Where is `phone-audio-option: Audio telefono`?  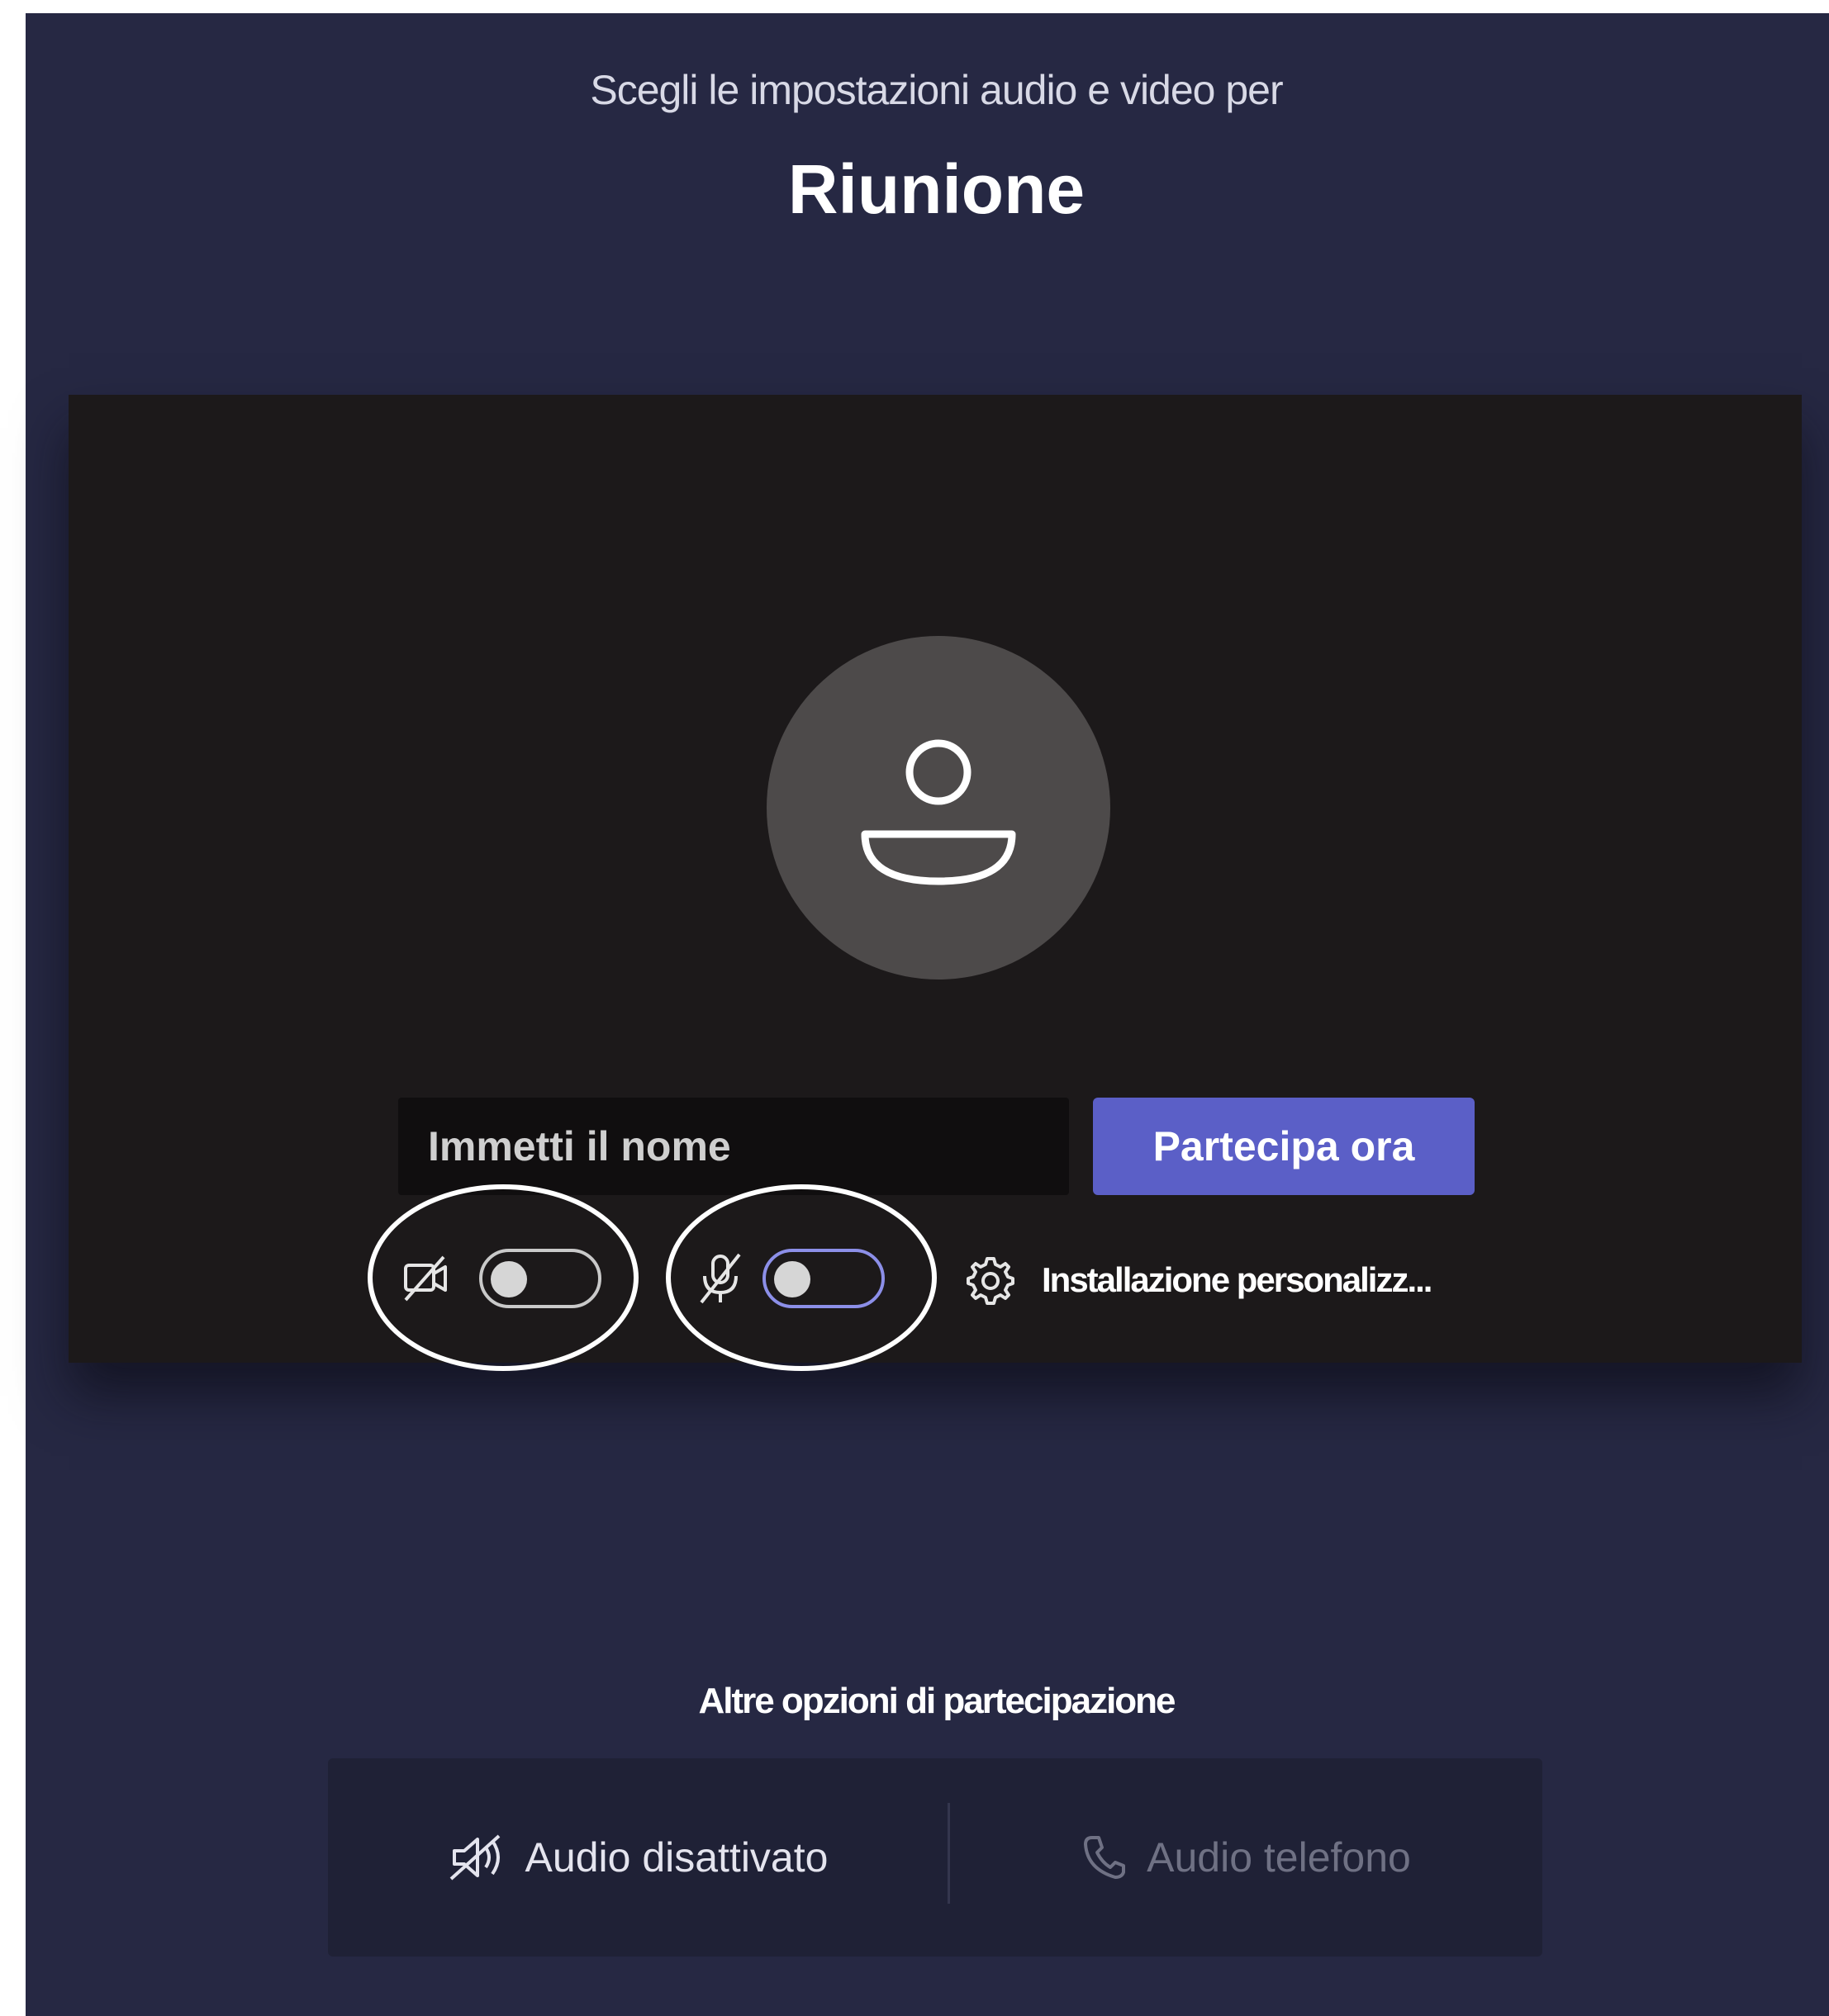 phone-audio-option: Audio telefono is located at coordinates (1245, 1857).